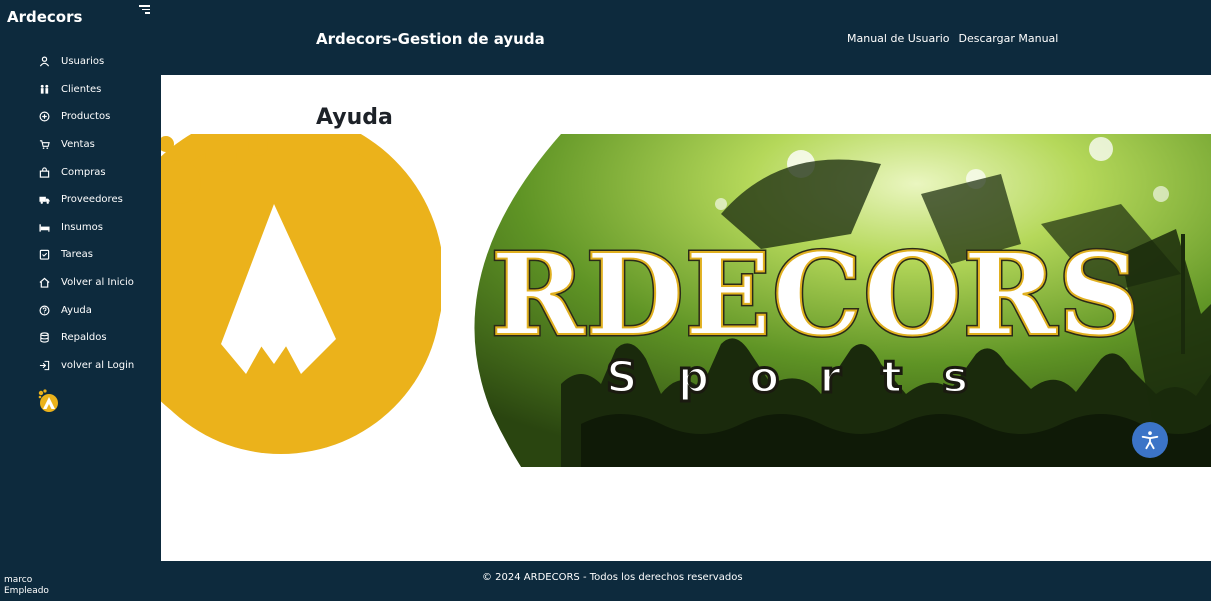  I want to click on sidebar-item-ayuda: Ayuda, so click(80, 310).